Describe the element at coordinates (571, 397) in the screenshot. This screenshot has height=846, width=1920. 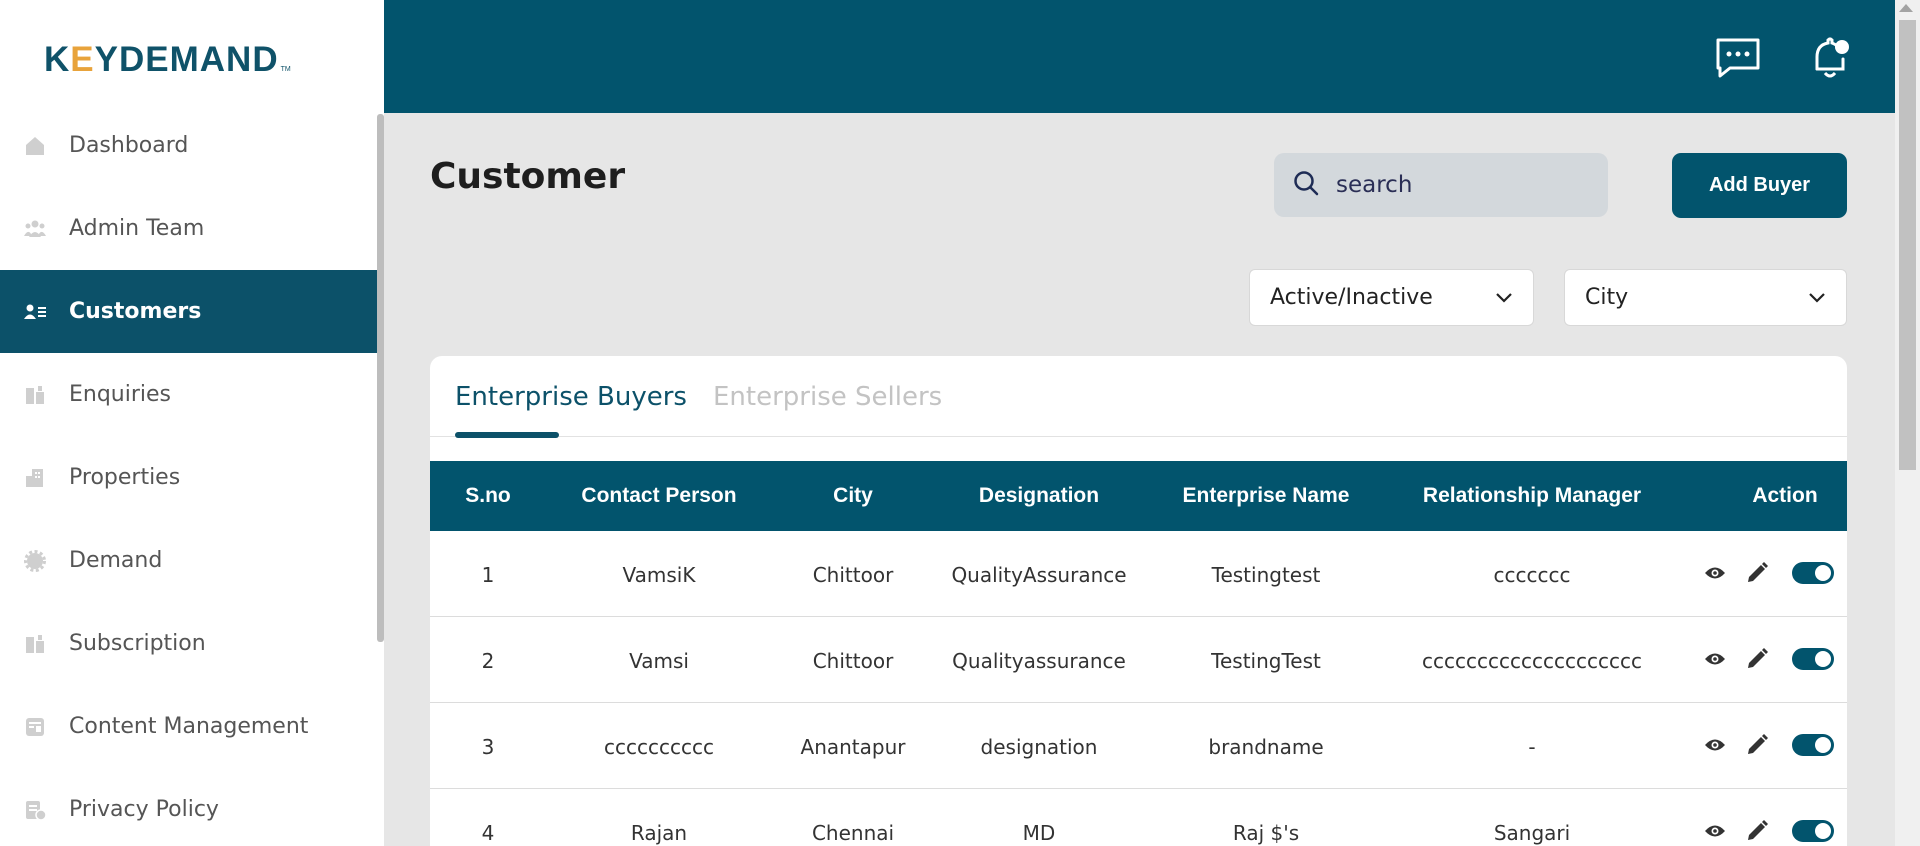
I see `tab-enterprise-buyers: Enterprise Buyers` at that location.